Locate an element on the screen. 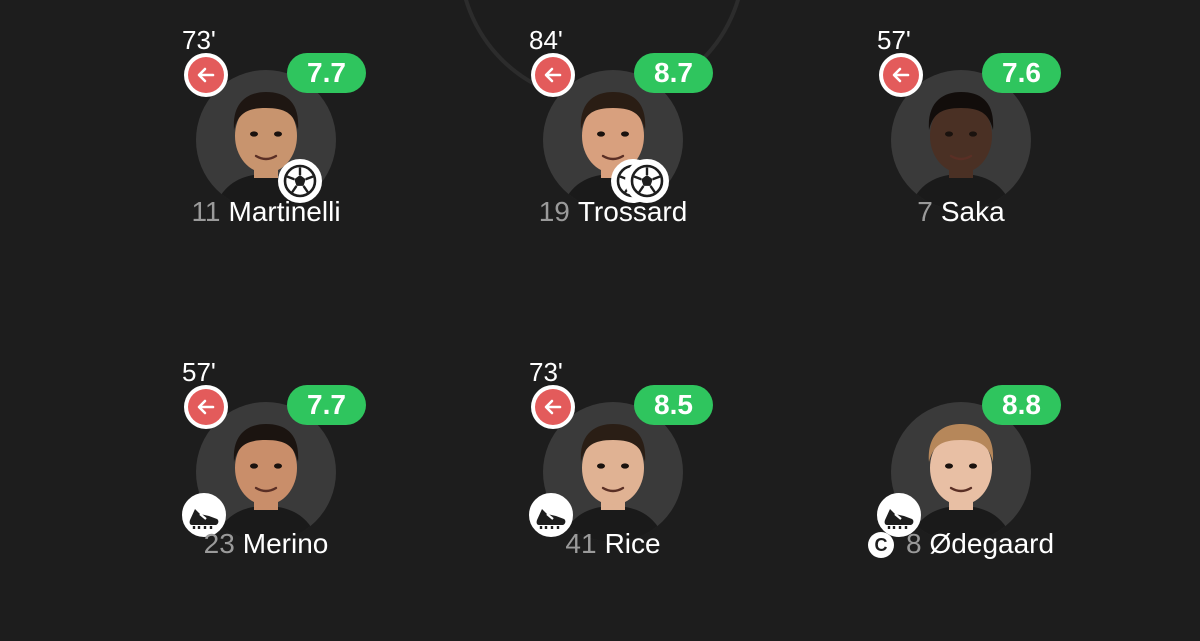 This screenshot has height=641, width=1200. player-name-row: 11 Martinelli is located at coordinates (266, 212).